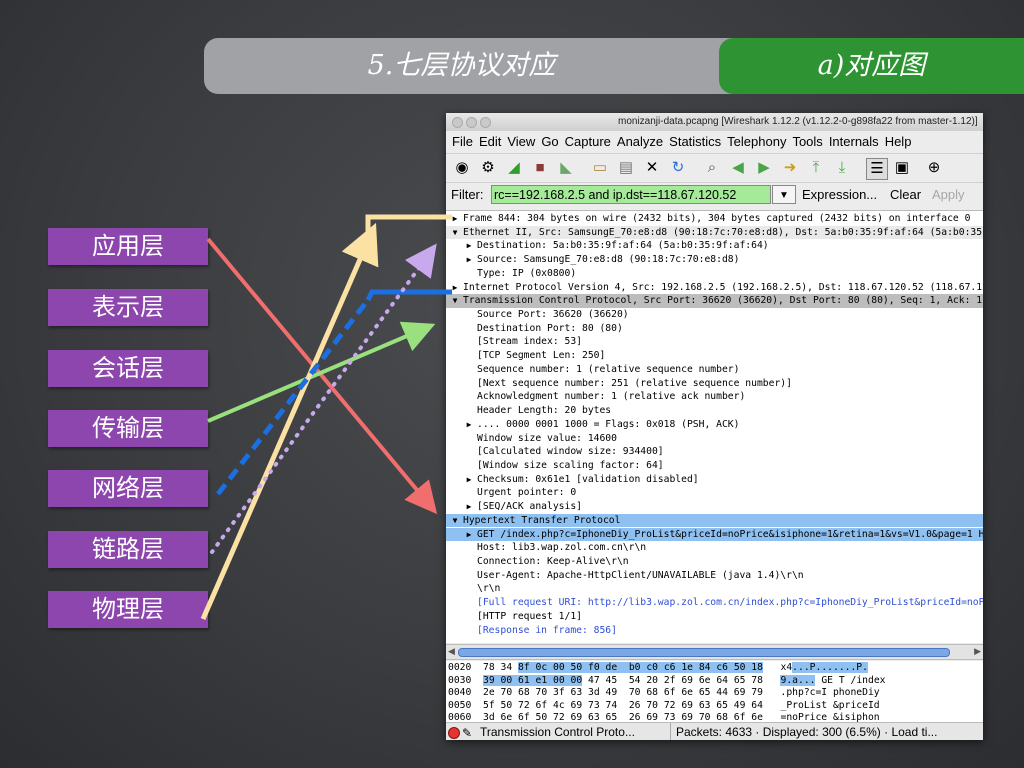 Image resolution: width=1024 pixels, height=768 pixels. What do you see at coordinates (756, 141) in the screenshot?
I see `menu-telephony: Telephony` at bounding box center [756, 141].